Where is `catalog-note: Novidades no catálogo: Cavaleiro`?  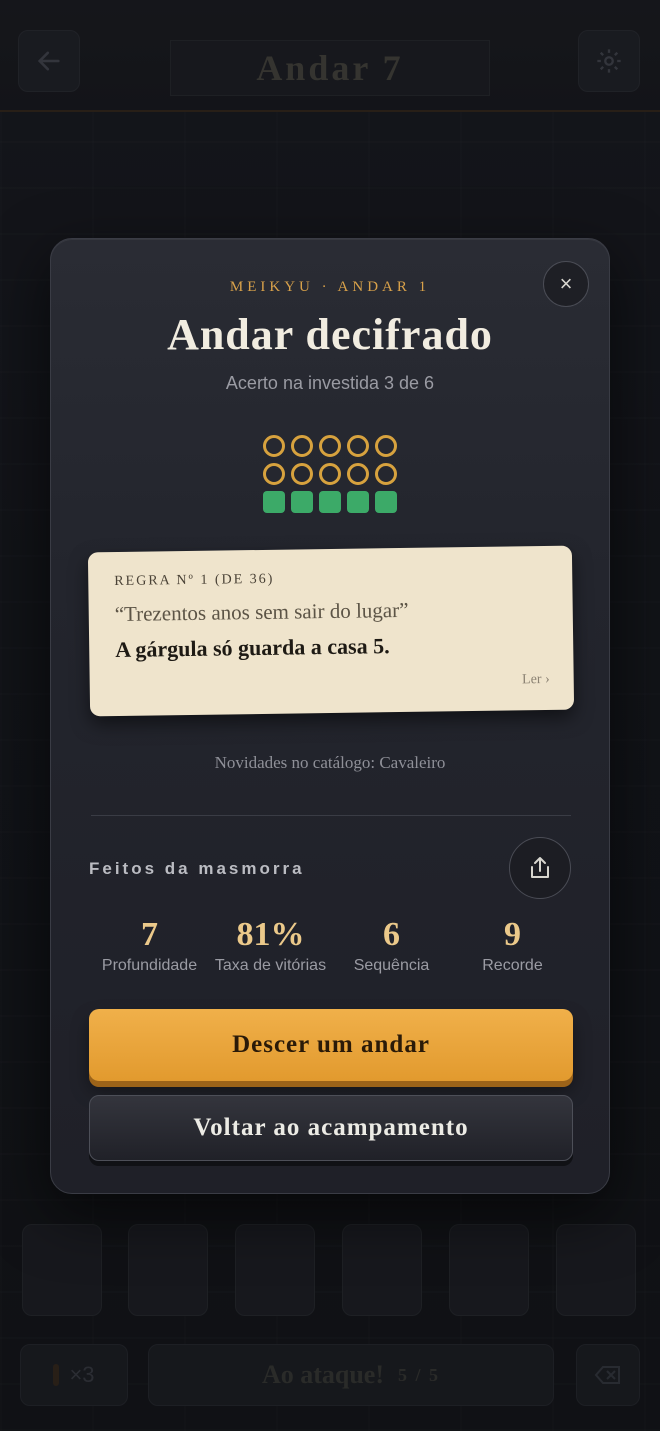
catalog-note: Novidades no catálogo: Cavaleiro is located at coordinates (330, 762).